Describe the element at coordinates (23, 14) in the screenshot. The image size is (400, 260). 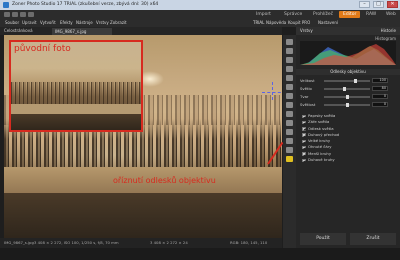
I see `save-icon` at that location.